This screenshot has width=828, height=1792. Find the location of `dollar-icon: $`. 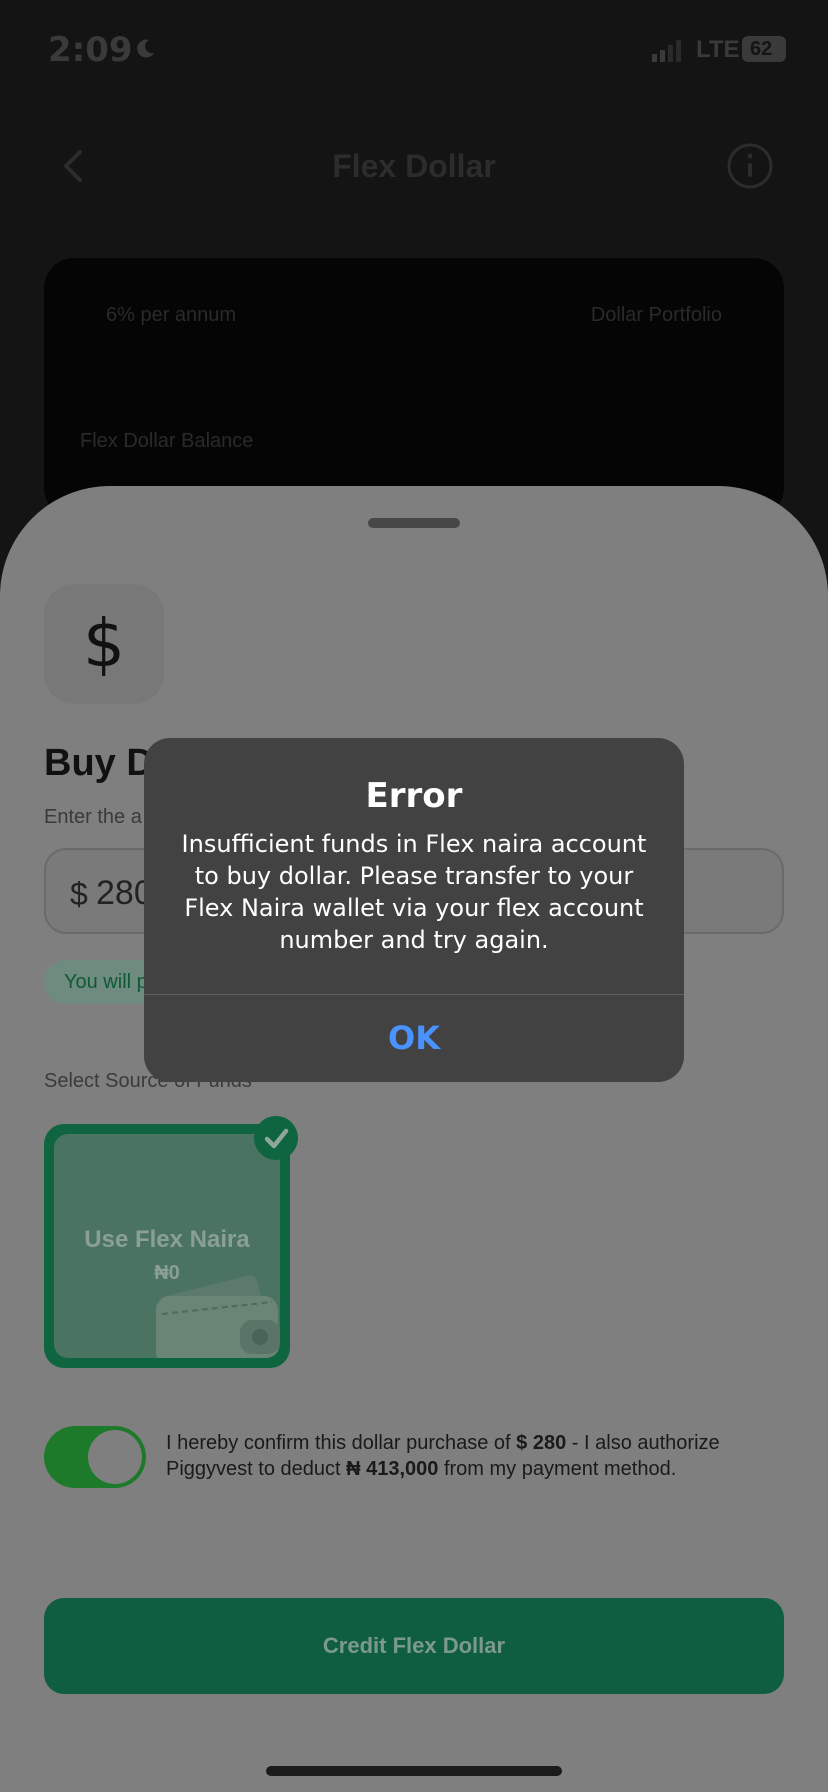

dollar-icon: $ is located at coordinates (104, 643).